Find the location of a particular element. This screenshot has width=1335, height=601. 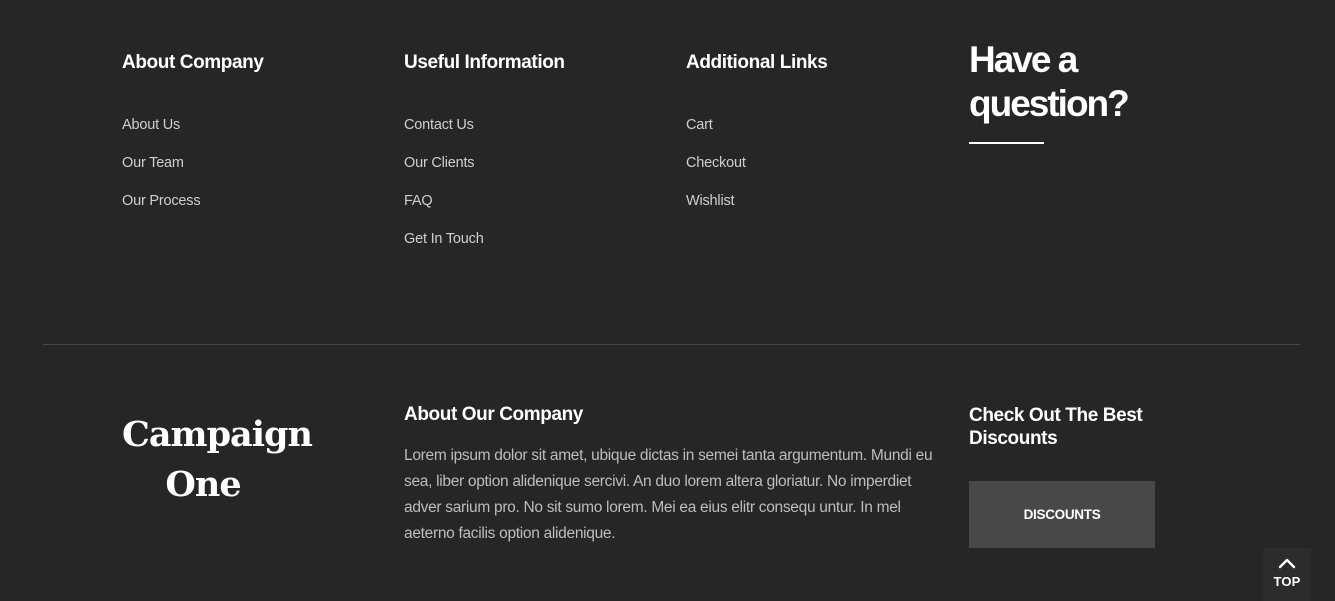

question-title: Have a question? is located at coordinates (1049, 81).